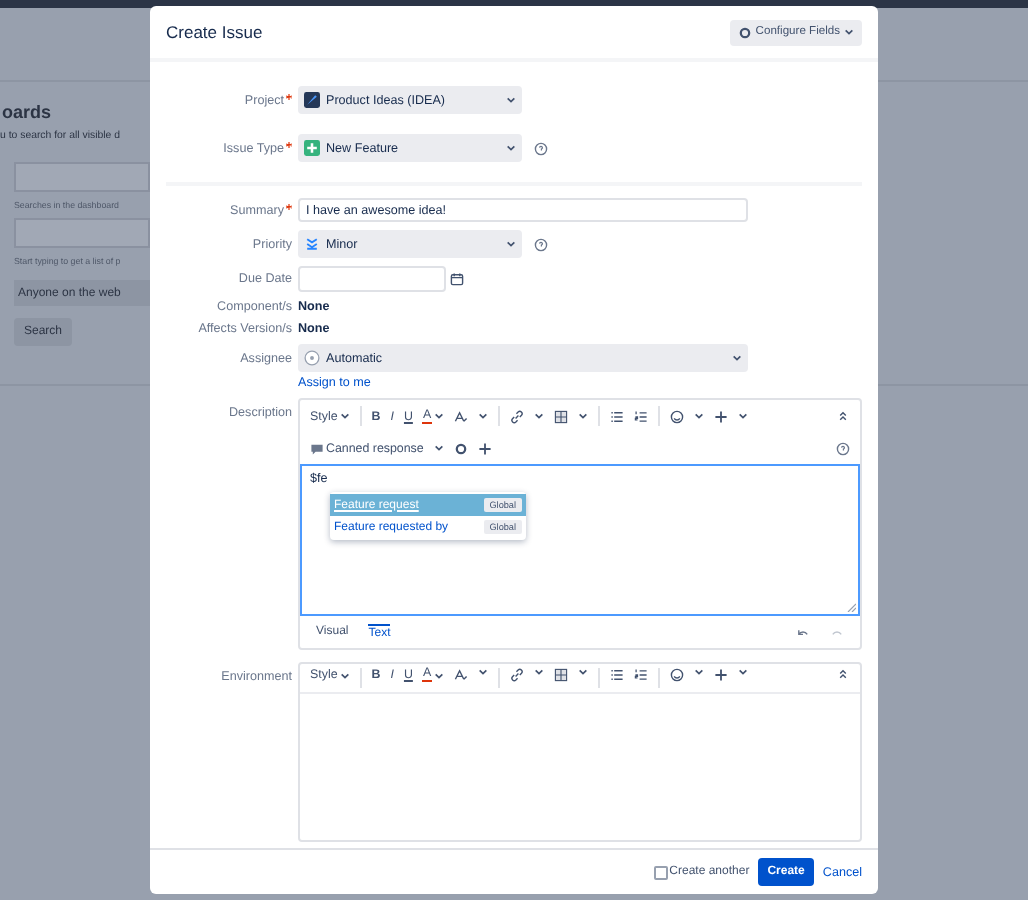 Image resolution: width=1028 pixels, height=900 pixels. What do you see at coordinates (312, 358) in the screenshot?
I see `avatar-icon` at bounding box center [312, 358].